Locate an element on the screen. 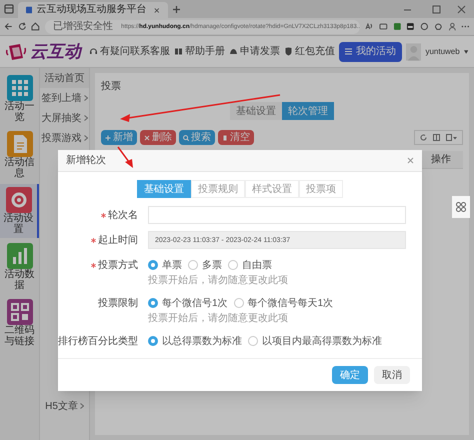 The image size is (474, 440). qr-code-icon is located at coordinates (19, 312).